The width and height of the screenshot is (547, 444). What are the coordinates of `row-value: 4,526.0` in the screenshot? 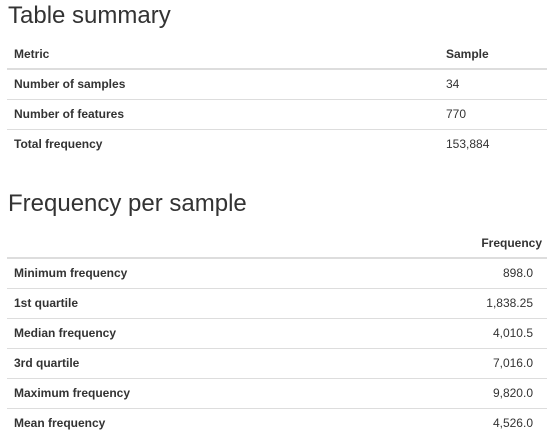 It's located at (450, 422).